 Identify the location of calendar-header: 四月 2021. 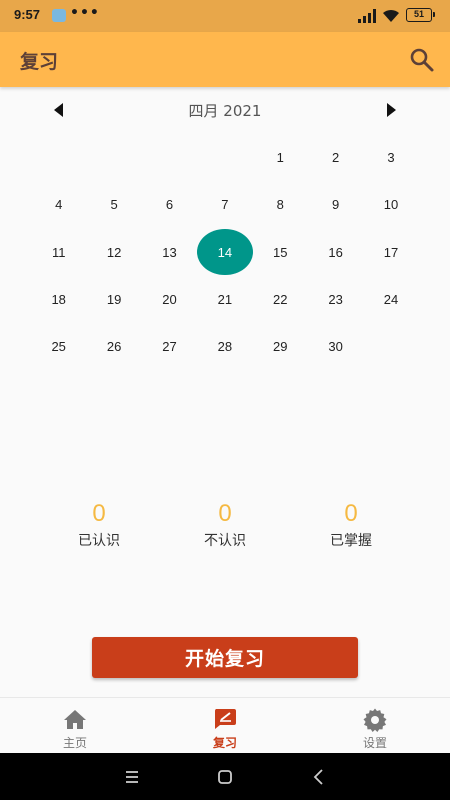
(225, 110).